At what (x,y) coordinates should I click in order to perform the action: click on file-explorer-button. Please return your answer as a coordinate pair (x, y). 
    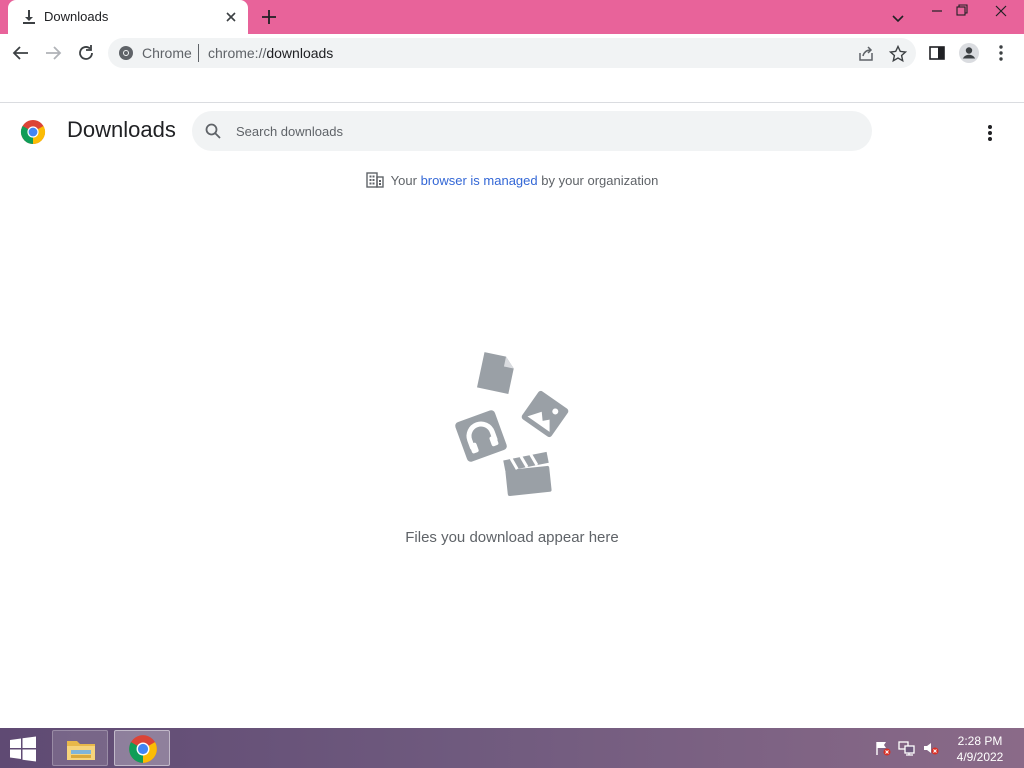
    Looking at the image, I should click on (80, 748).